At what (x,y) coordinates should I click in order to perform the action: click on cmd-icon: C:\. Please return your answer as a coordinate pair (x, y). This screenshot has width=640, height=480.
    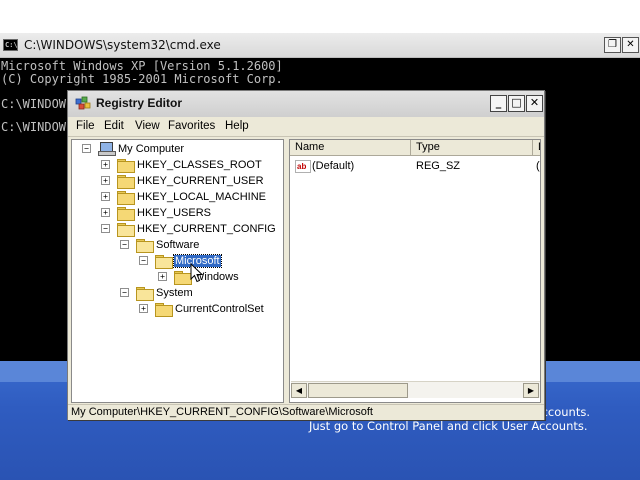
    Looking at the image, I should click on (10, 45).